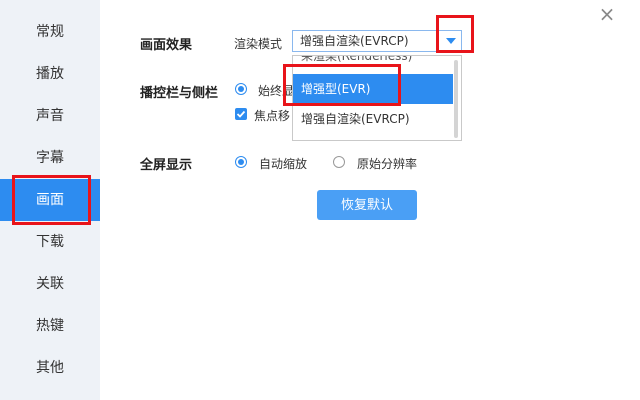 This screenshot has width=640, height=400. I want to click on display-section-title: 画面效果, so click(166, 45).